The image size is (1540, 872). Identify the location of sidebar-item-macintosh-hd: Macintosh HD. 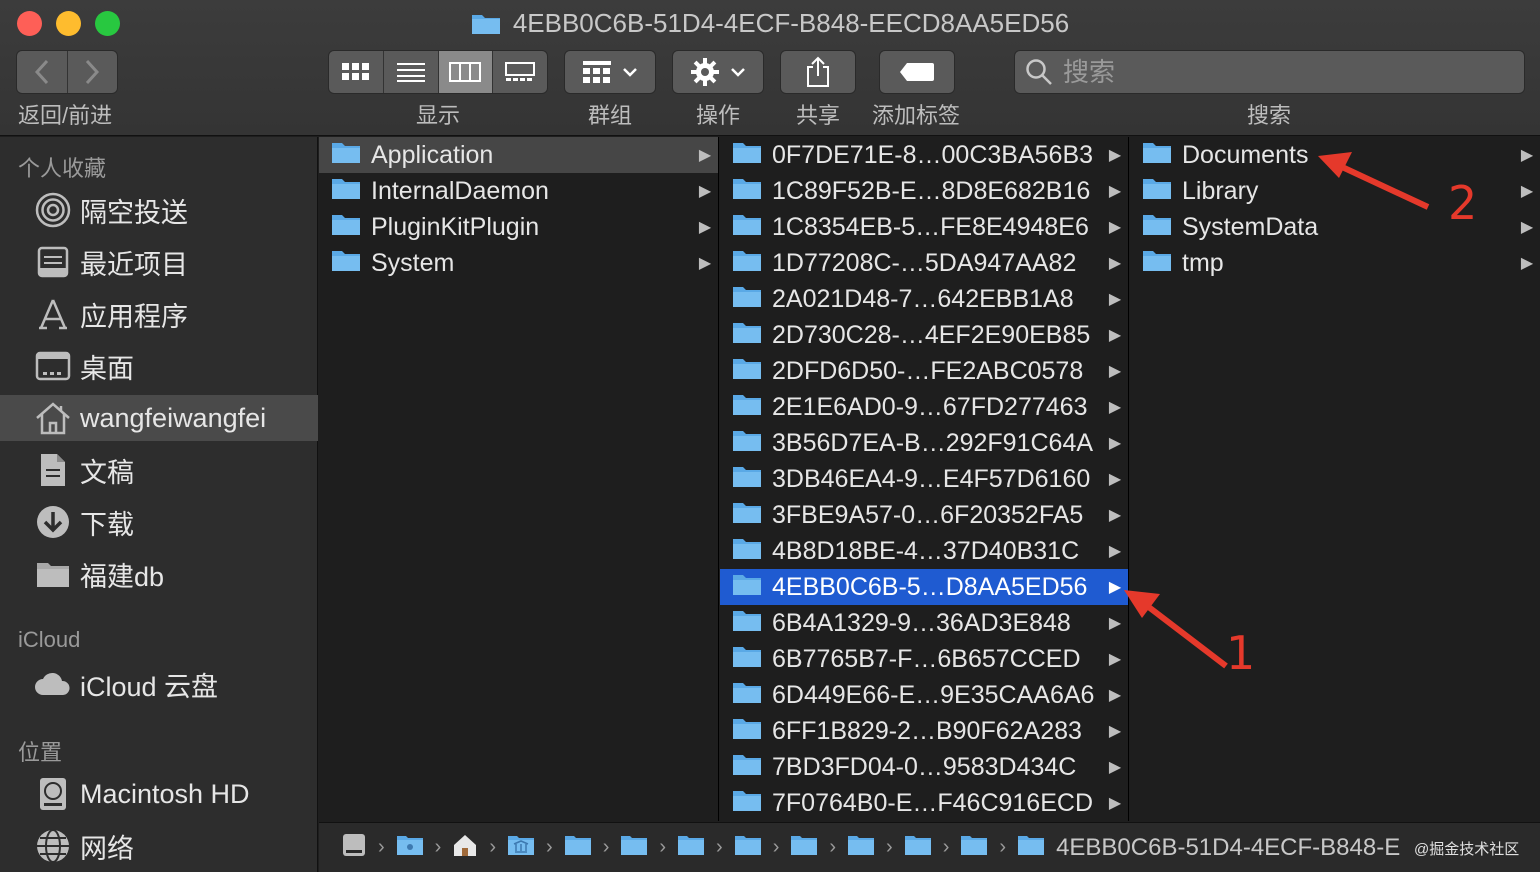
(159, 794).